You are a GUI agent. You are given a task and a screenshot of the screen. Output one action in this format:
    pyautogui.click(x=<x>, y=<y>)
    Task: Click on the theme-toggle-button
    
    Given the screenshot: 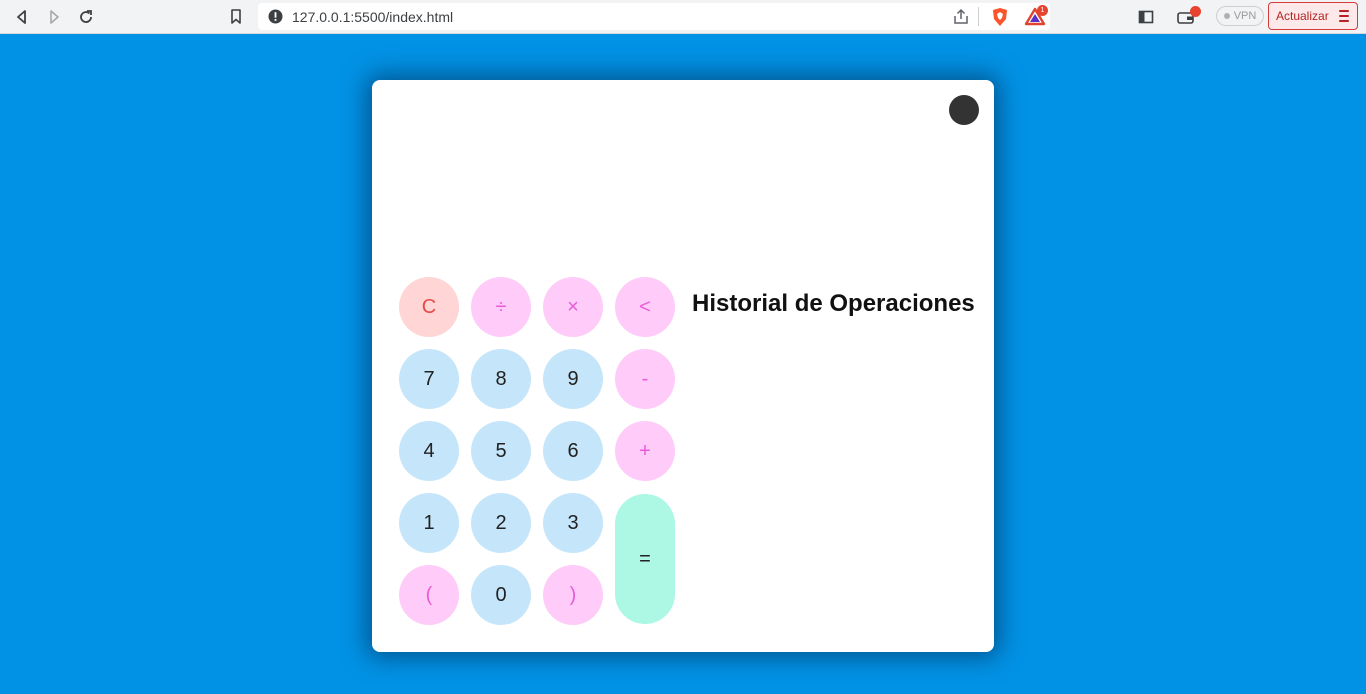 What is the action you would take?
    pyautogui.click(x=964, y=110)
    